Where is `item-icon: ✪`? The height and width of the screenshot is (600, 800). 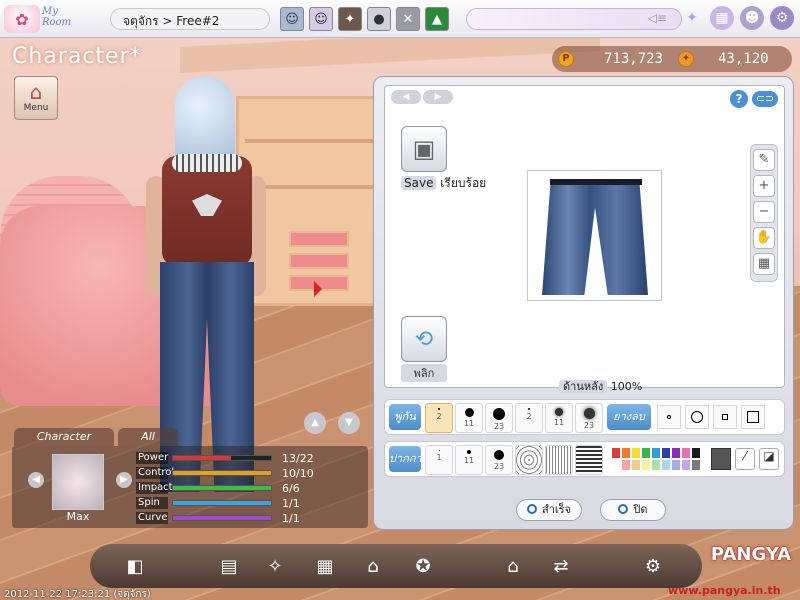 item-icon: ✪ is located at coordinates (423, 567).